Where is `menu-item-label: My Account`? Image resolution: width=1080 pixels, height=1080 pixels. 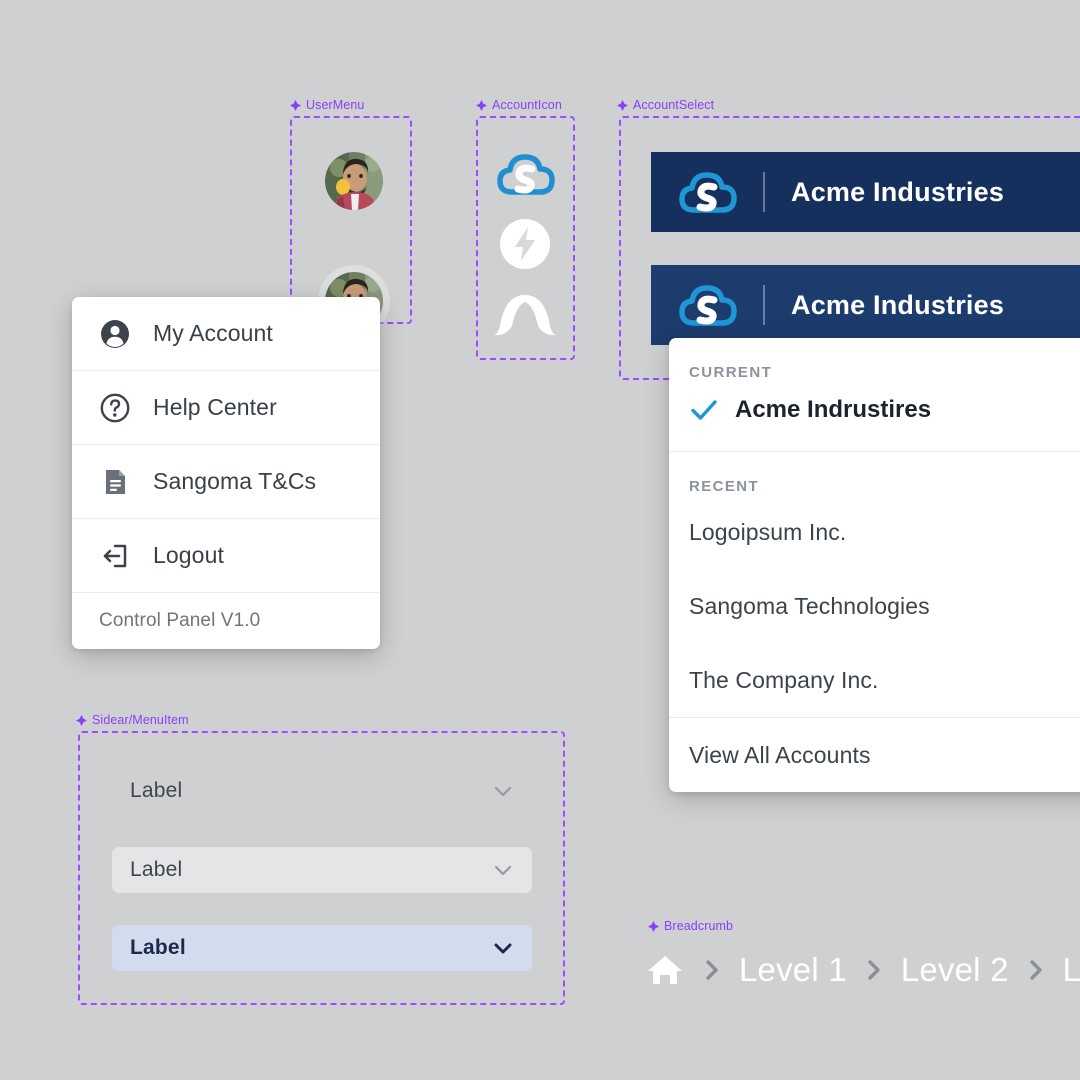 menu-item-label: My Account is located at coordinates (213, 333).